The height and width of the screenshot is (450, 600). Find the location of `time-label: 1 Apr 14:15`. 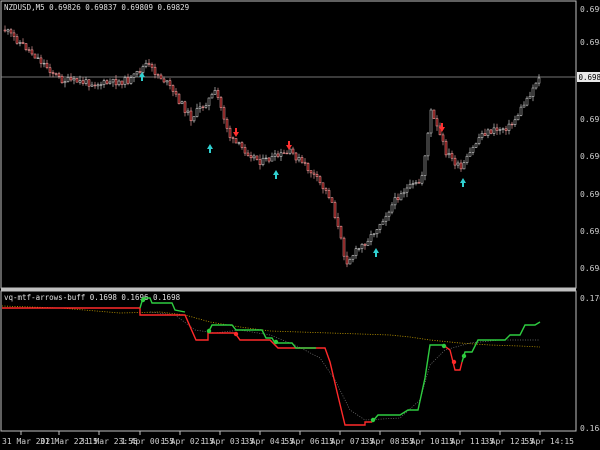

time-label: 1 Apr 14:15 is located at coordinates (547, 441).